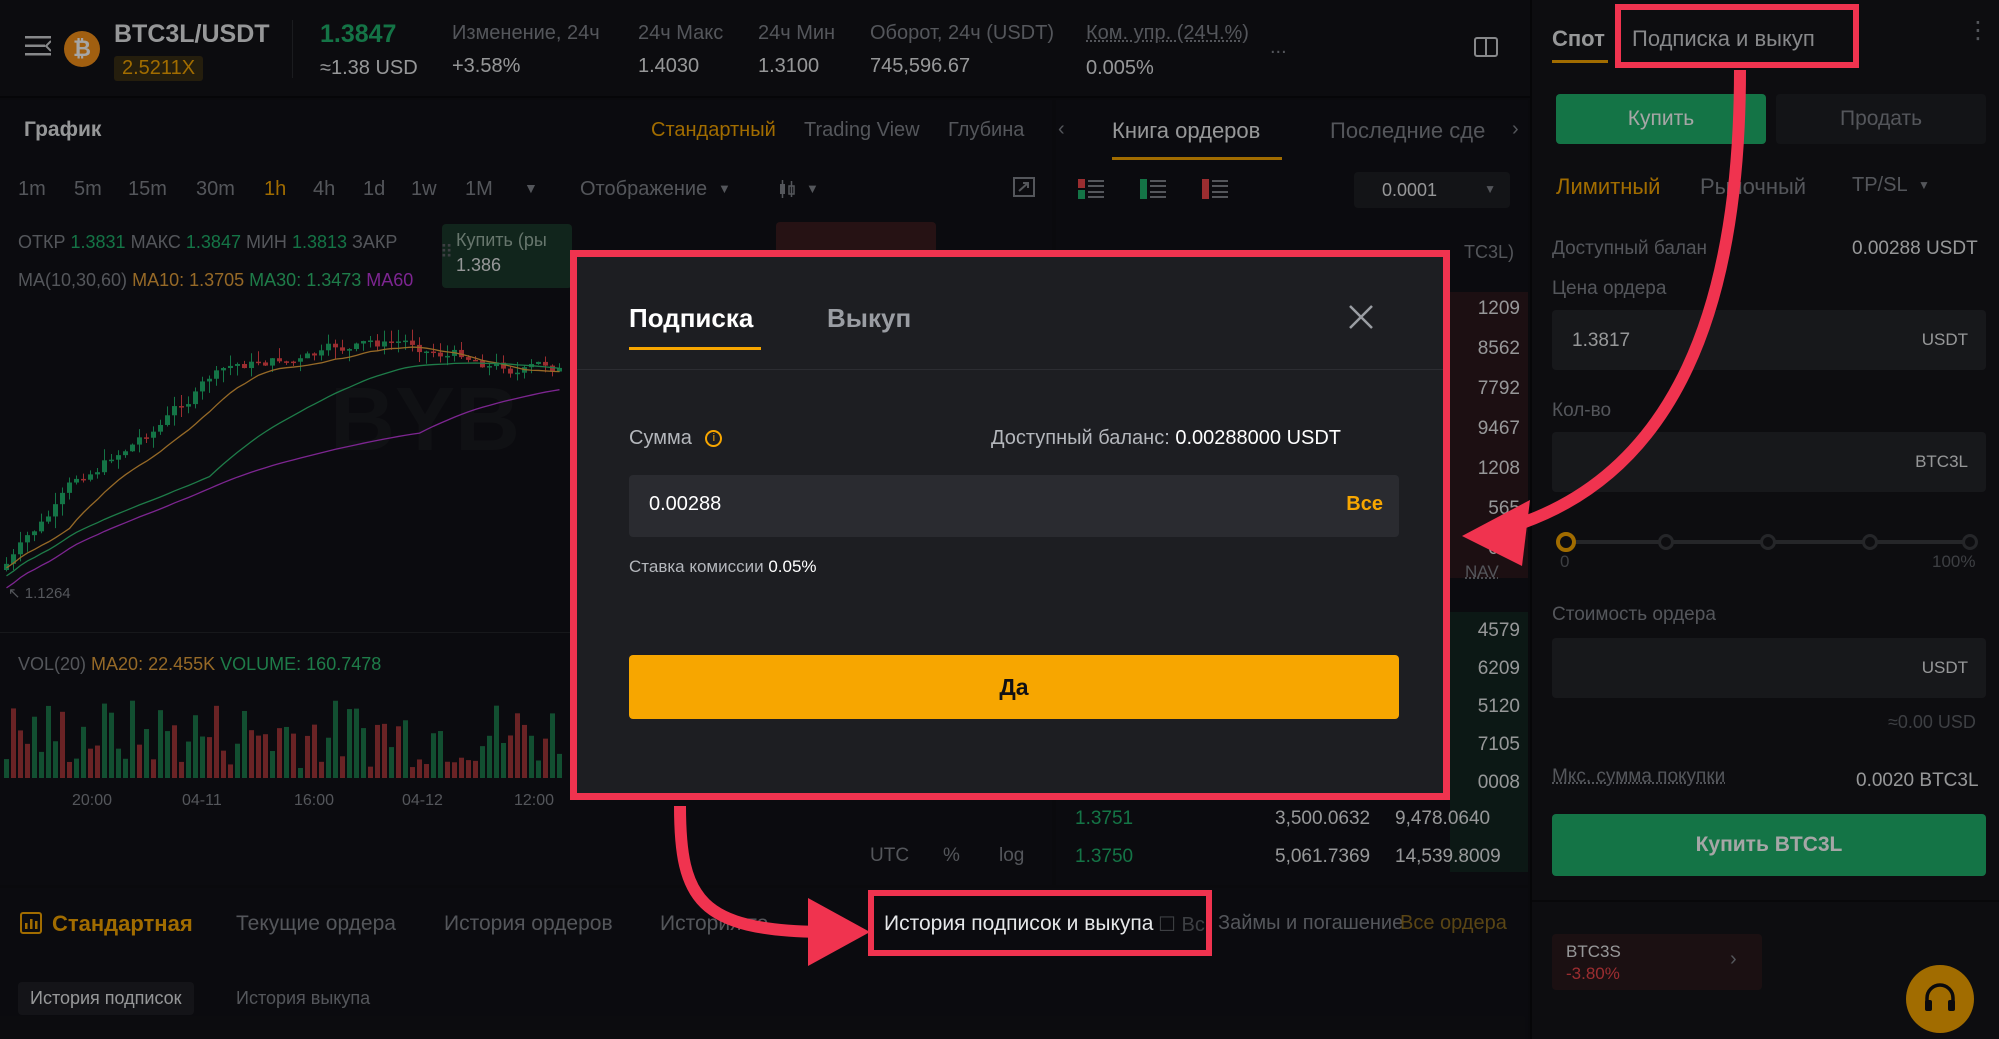  I want to click on balance-value: 0.00288000 USDT, so click(1258, 438).